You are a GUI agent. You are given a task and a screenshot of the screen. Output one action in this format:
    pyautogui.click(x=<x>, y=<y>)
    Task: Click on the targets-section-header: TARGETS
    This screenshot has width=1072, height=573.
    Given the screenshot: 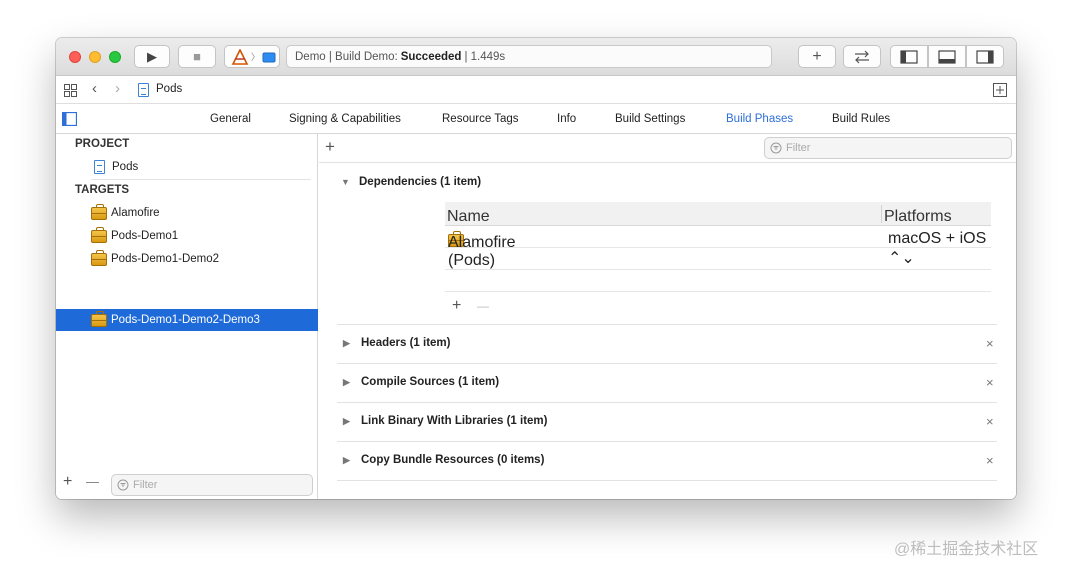 What is the action you would take?
    pyautogui.click(x=102, y=190)
    